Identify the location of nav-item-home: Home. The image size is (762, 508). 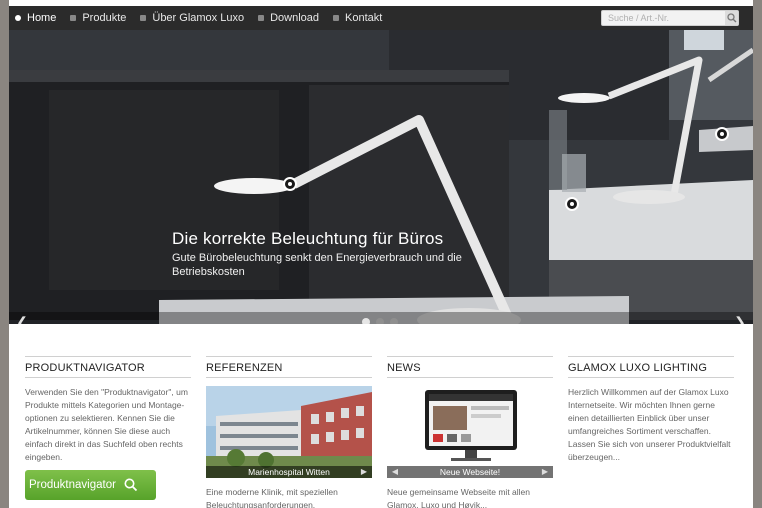
(36, 18).